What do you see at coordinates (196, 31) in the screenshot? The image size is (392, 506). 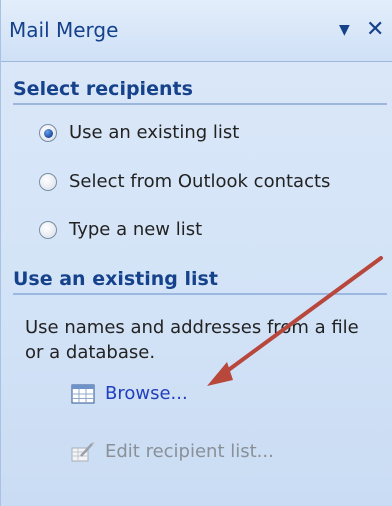 I see `pane-title-bar: Mail Merge ▼ ✕` at bounding box center [196, 31].